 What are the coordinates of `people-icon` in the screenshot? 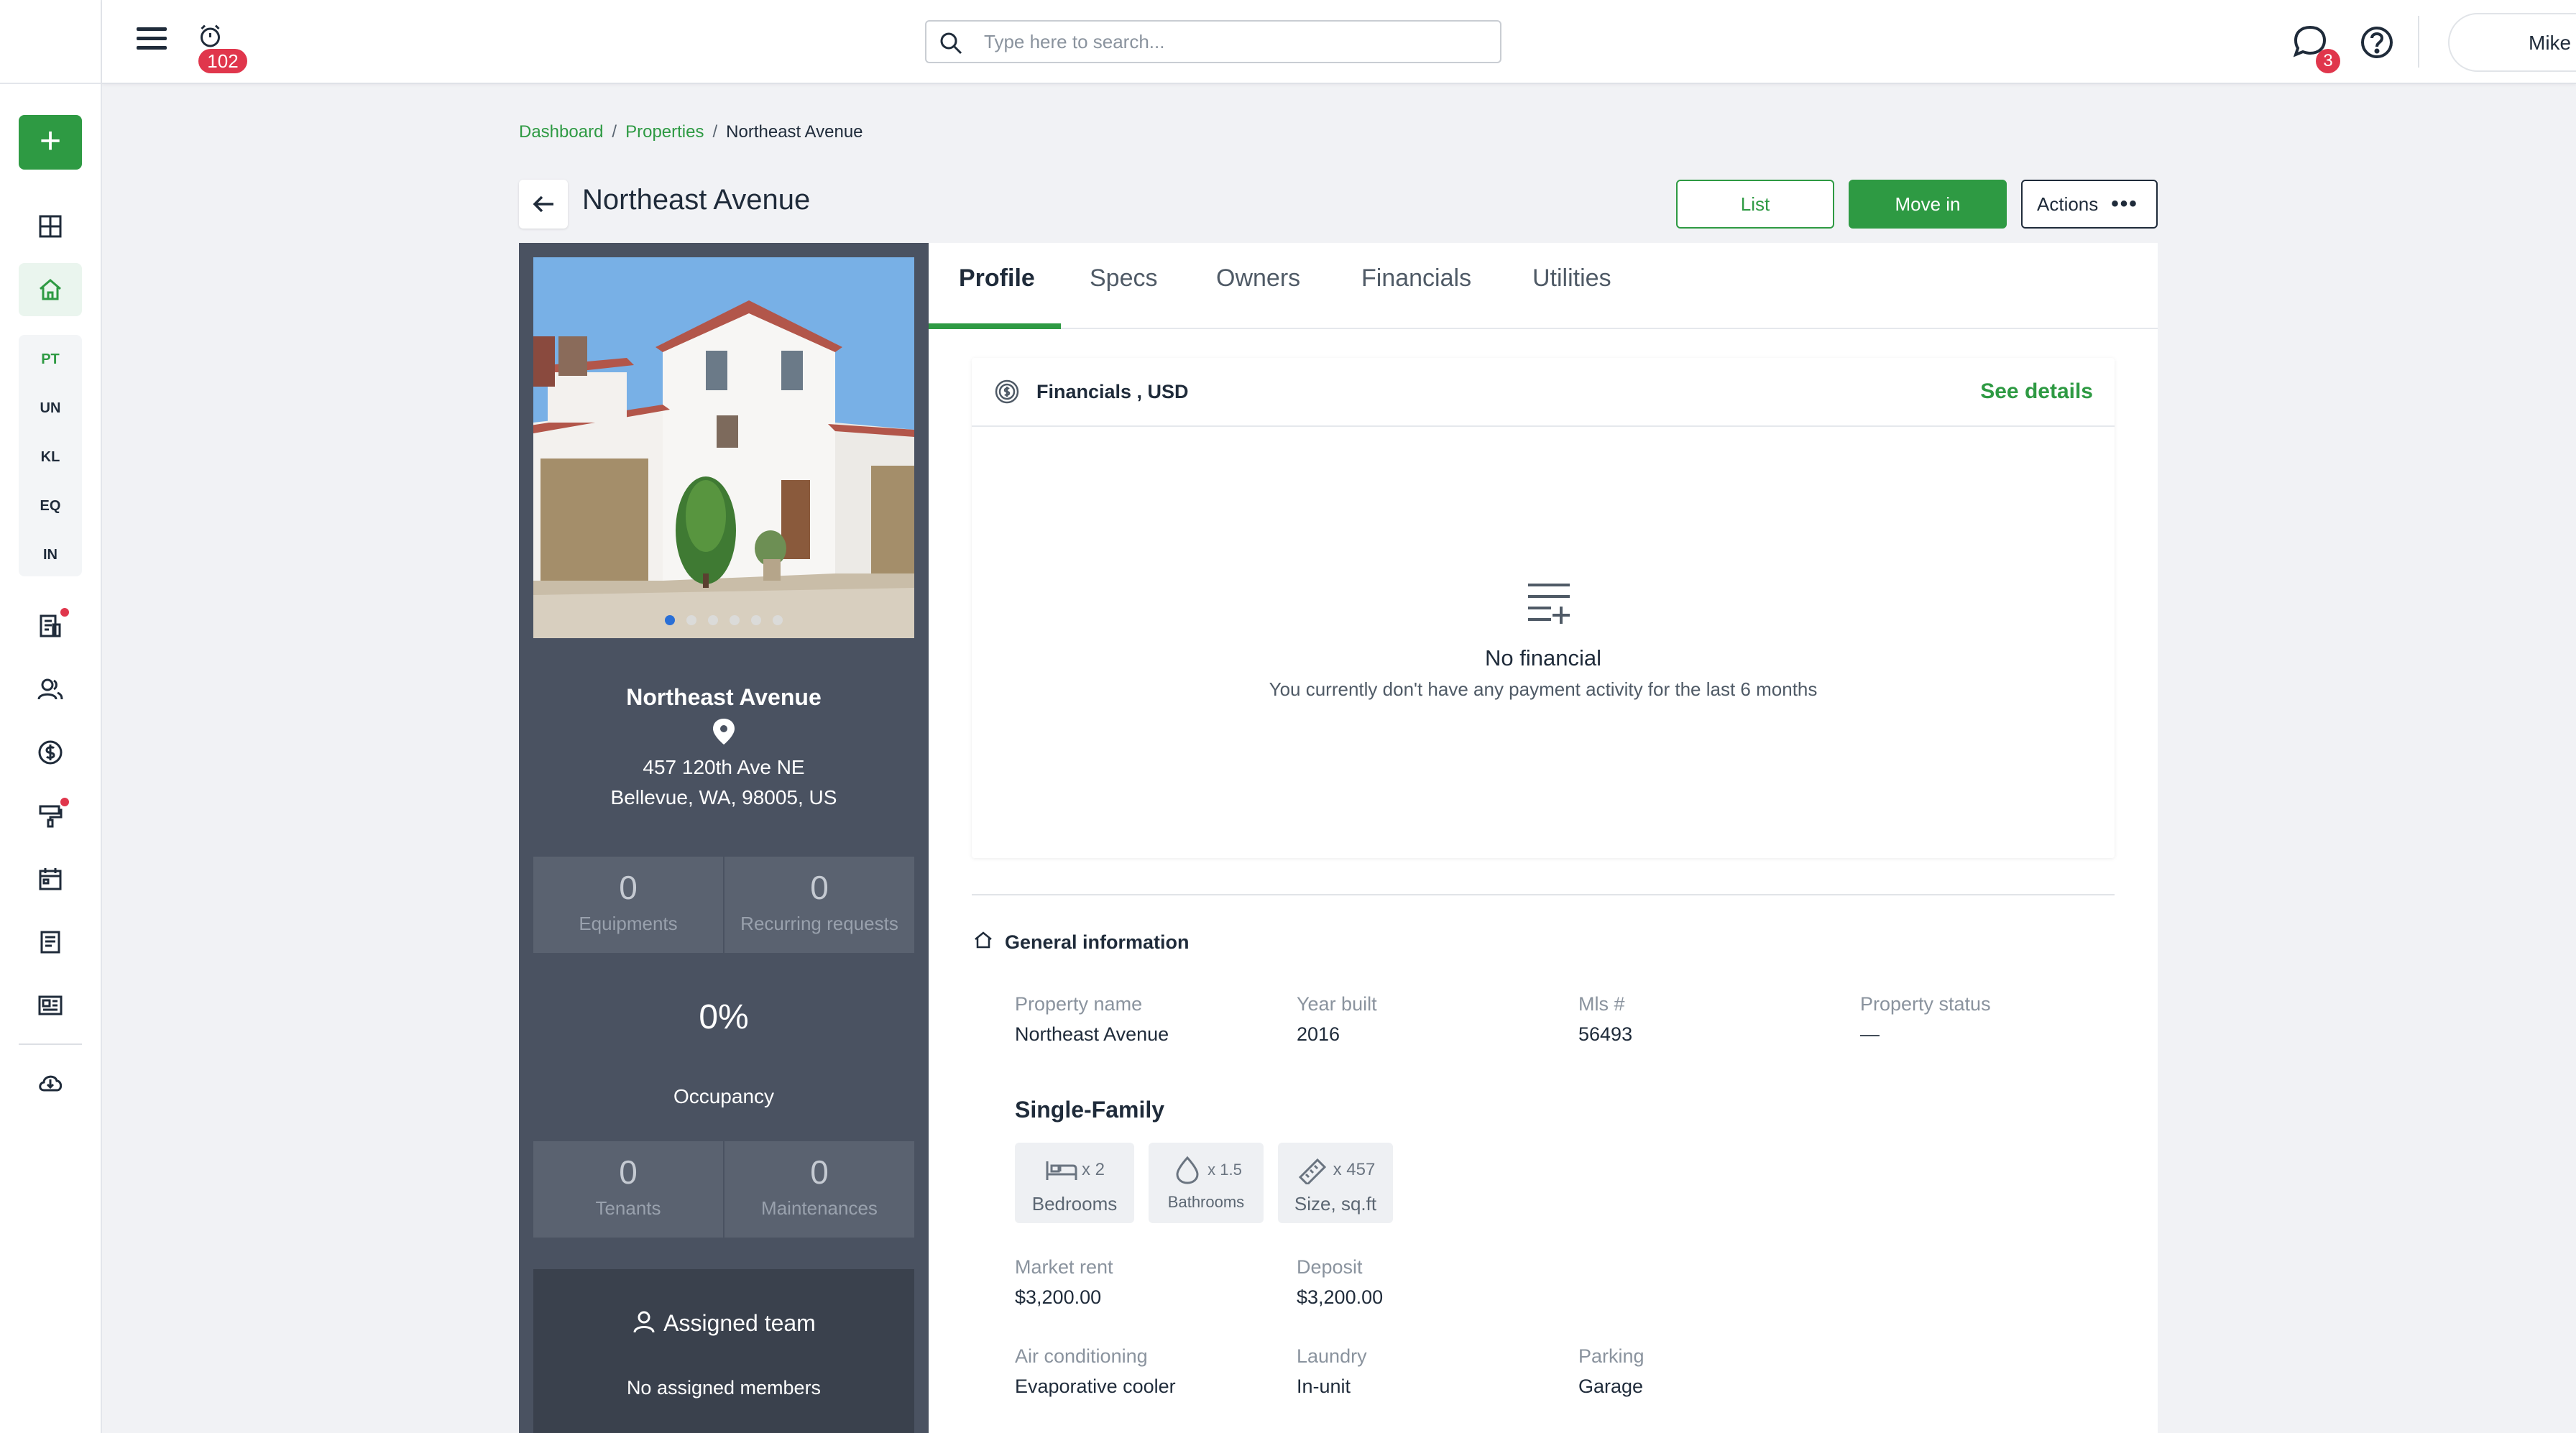 It's located at (50, 689).